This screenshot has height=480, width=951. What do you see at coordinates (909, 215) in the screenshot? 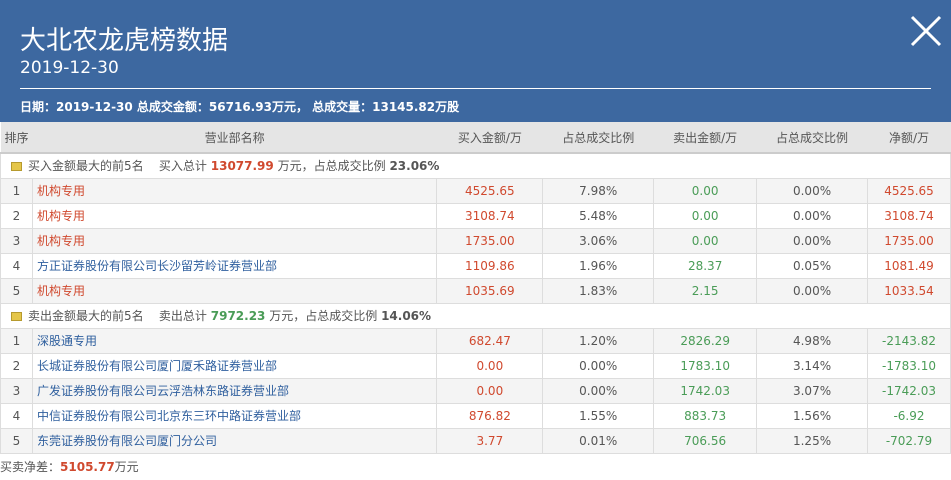
I see `net-amount: 3108.74` at bounding box center [909, 215].